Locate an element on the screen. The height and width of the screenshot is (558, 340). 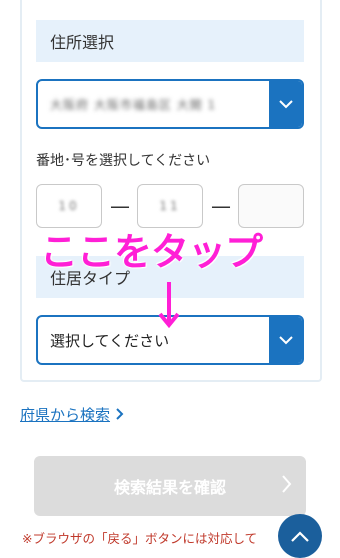
address-select-value: 大阪府 大阪市福島区 大開 1 is located at coordinates (133, 104).